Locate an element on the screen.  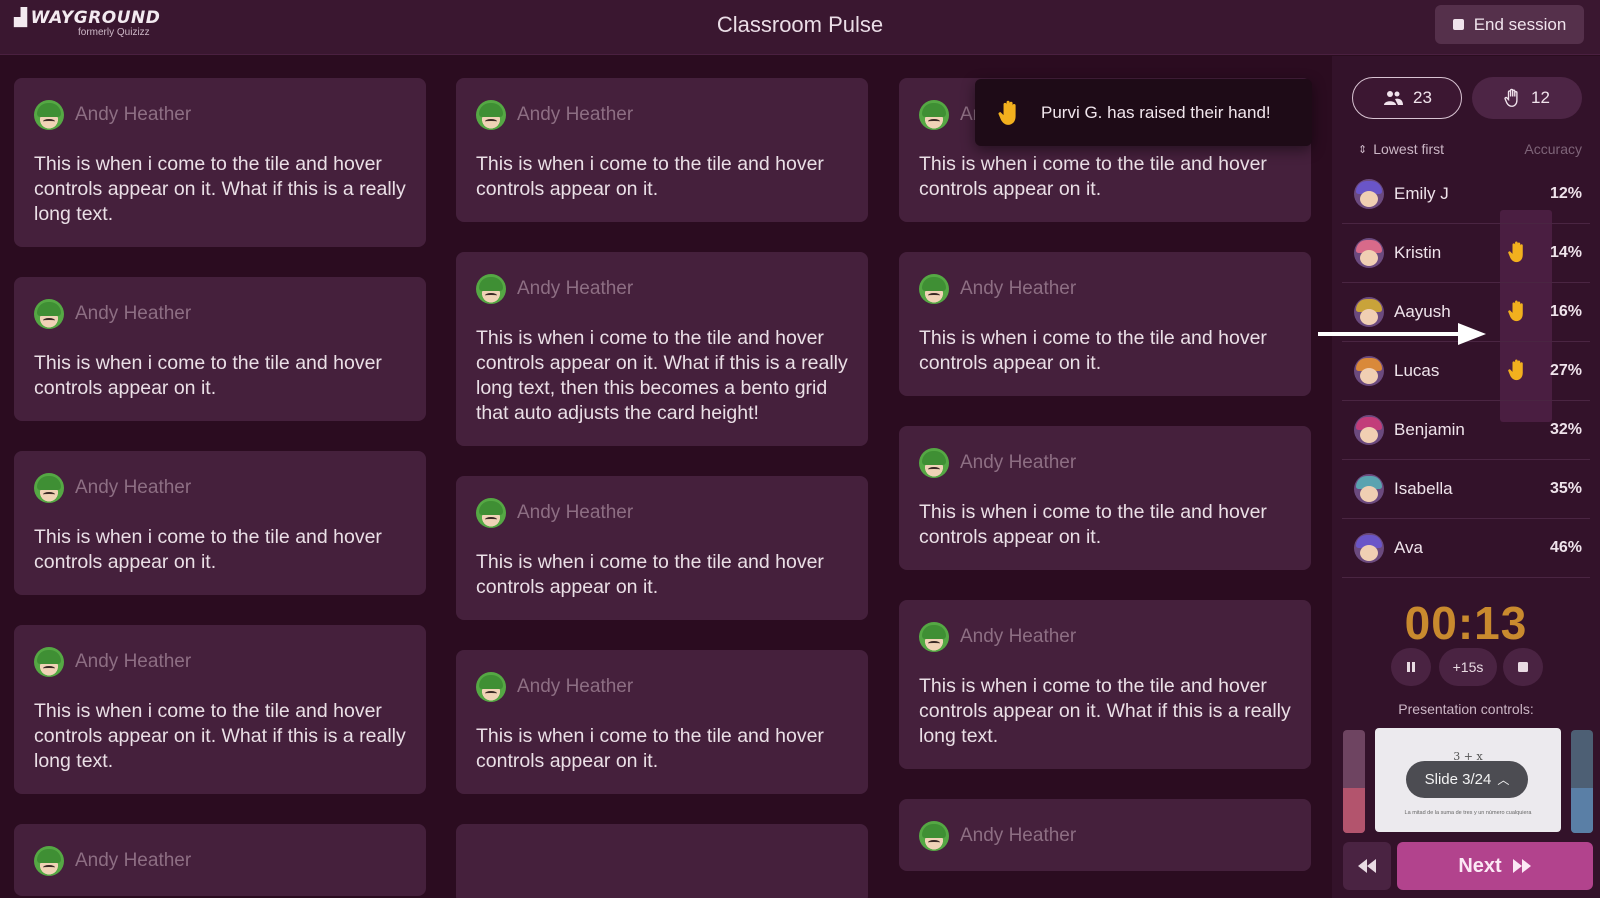
response-card is located at coordinates (662, 861).